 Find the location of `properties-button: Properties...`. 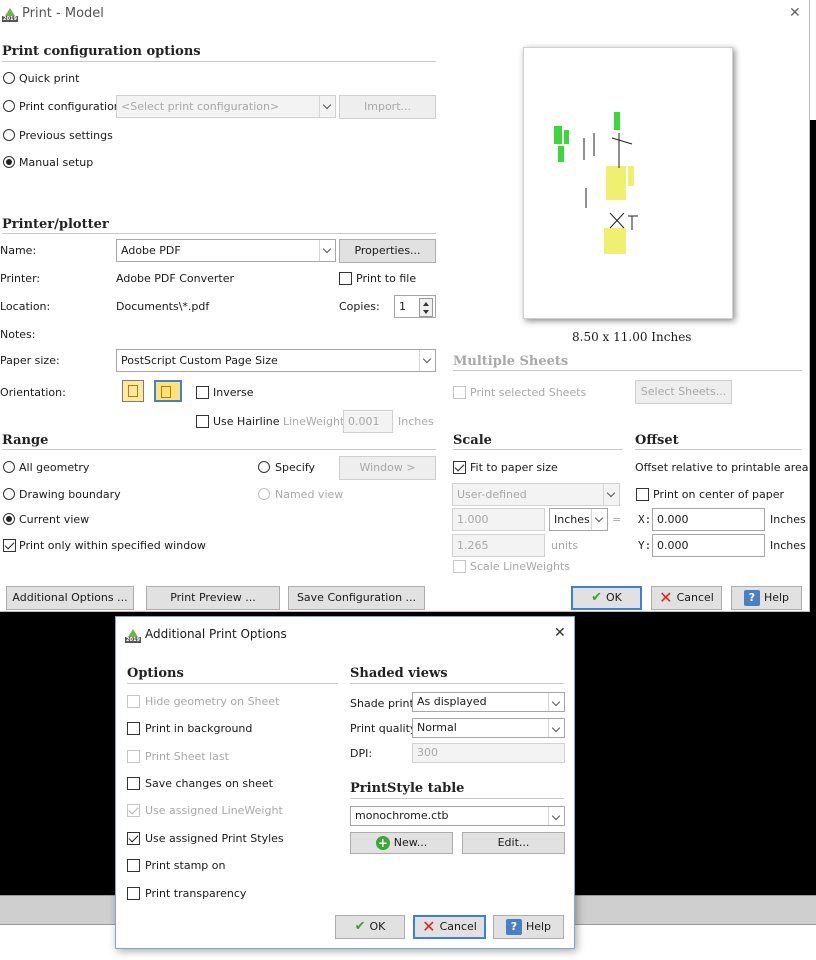

properties-button: Properties... is located at coordinates (387, 251).